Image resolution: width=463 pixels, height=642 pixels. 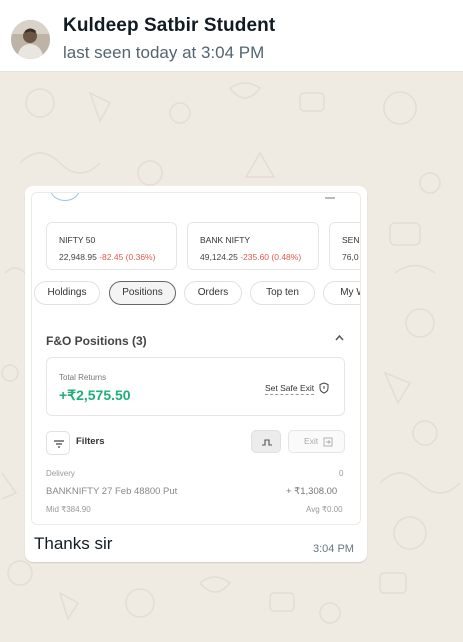 What do you see at coordinates (164, 52) in the screenshot?
I see `last-seen-status: last seen today at 3:04 PM` at bounding box center [164, 52].